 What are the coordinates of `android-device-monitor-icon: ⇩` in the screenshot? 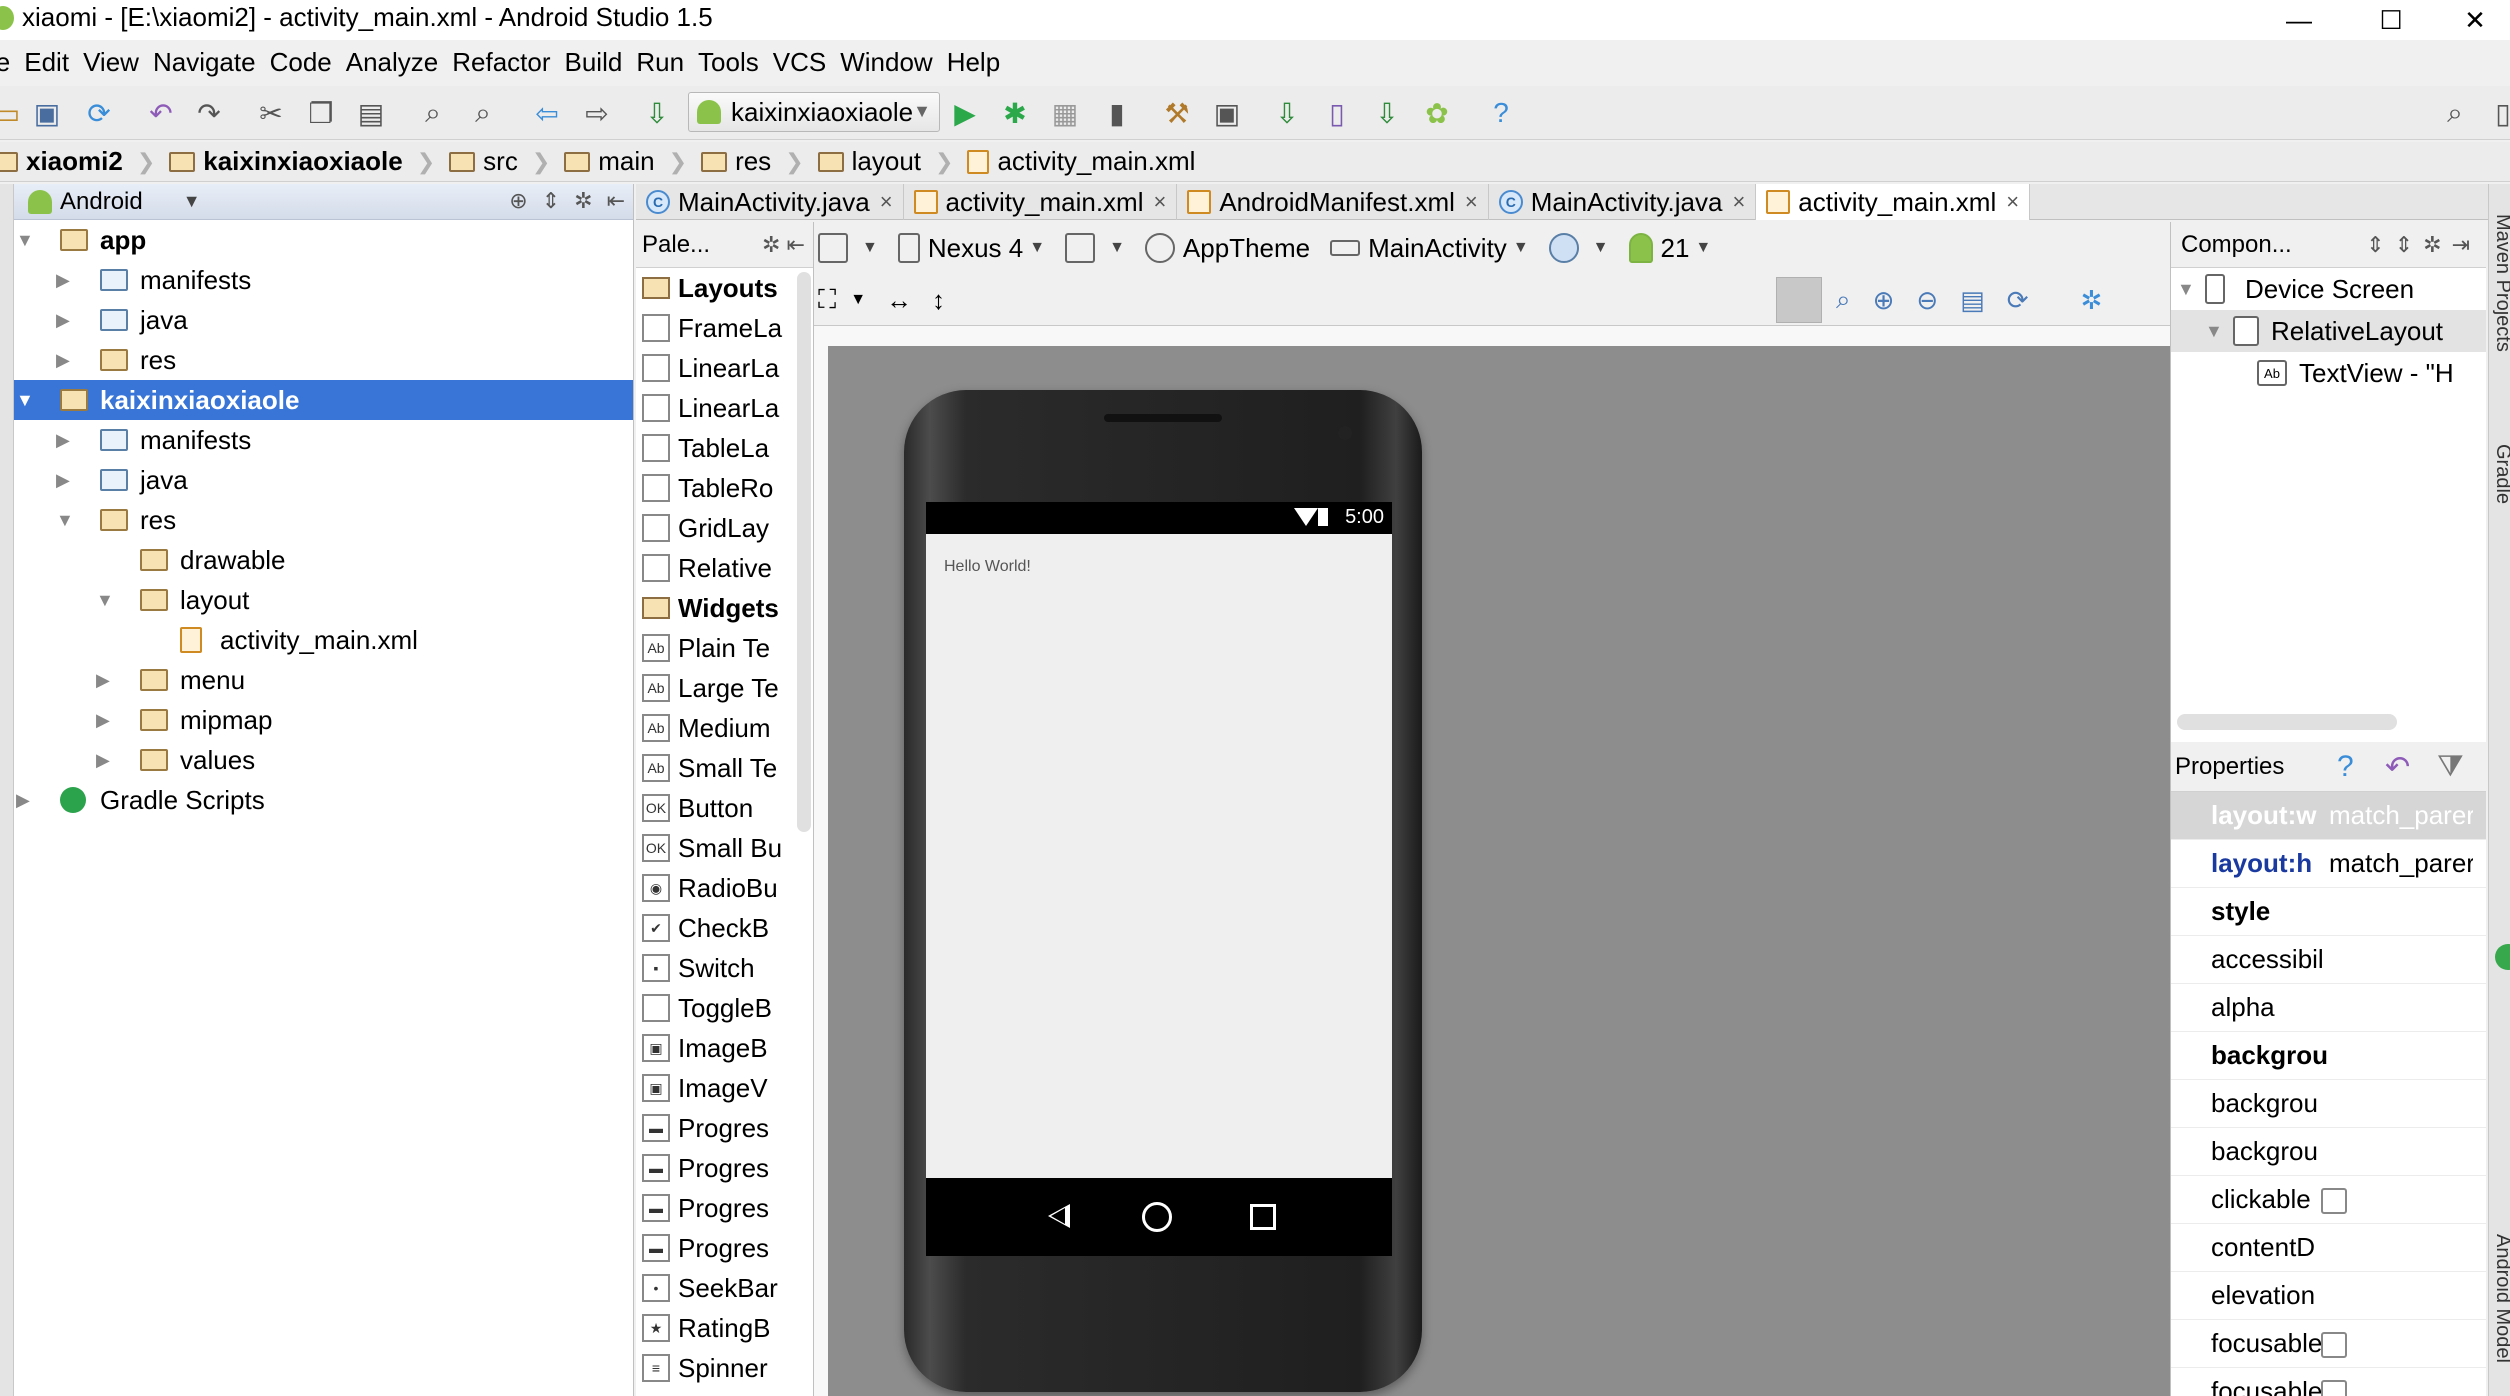 It's located at (1387, 113).